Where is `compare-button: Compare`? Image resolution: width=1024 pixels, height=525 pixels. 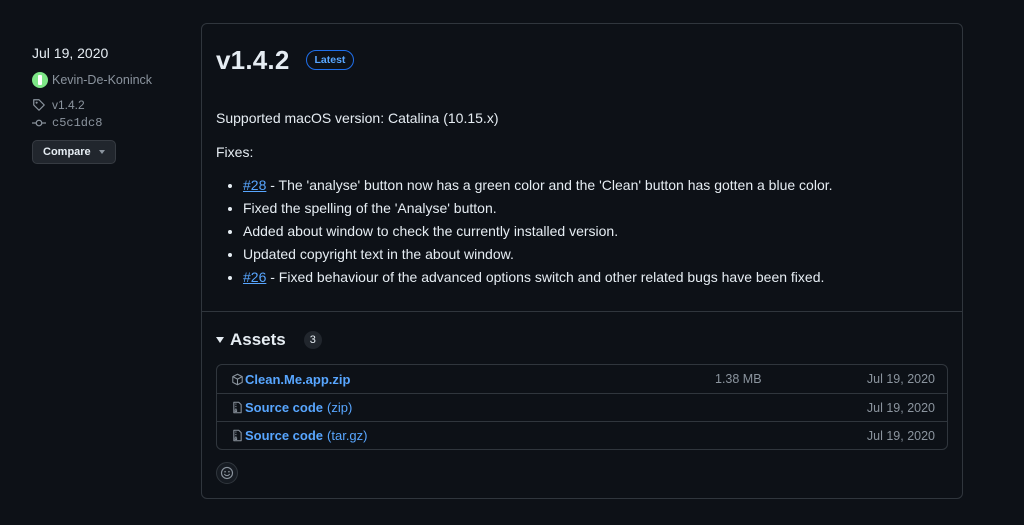 compare-button: Compare is located at coordinates (74, 152).